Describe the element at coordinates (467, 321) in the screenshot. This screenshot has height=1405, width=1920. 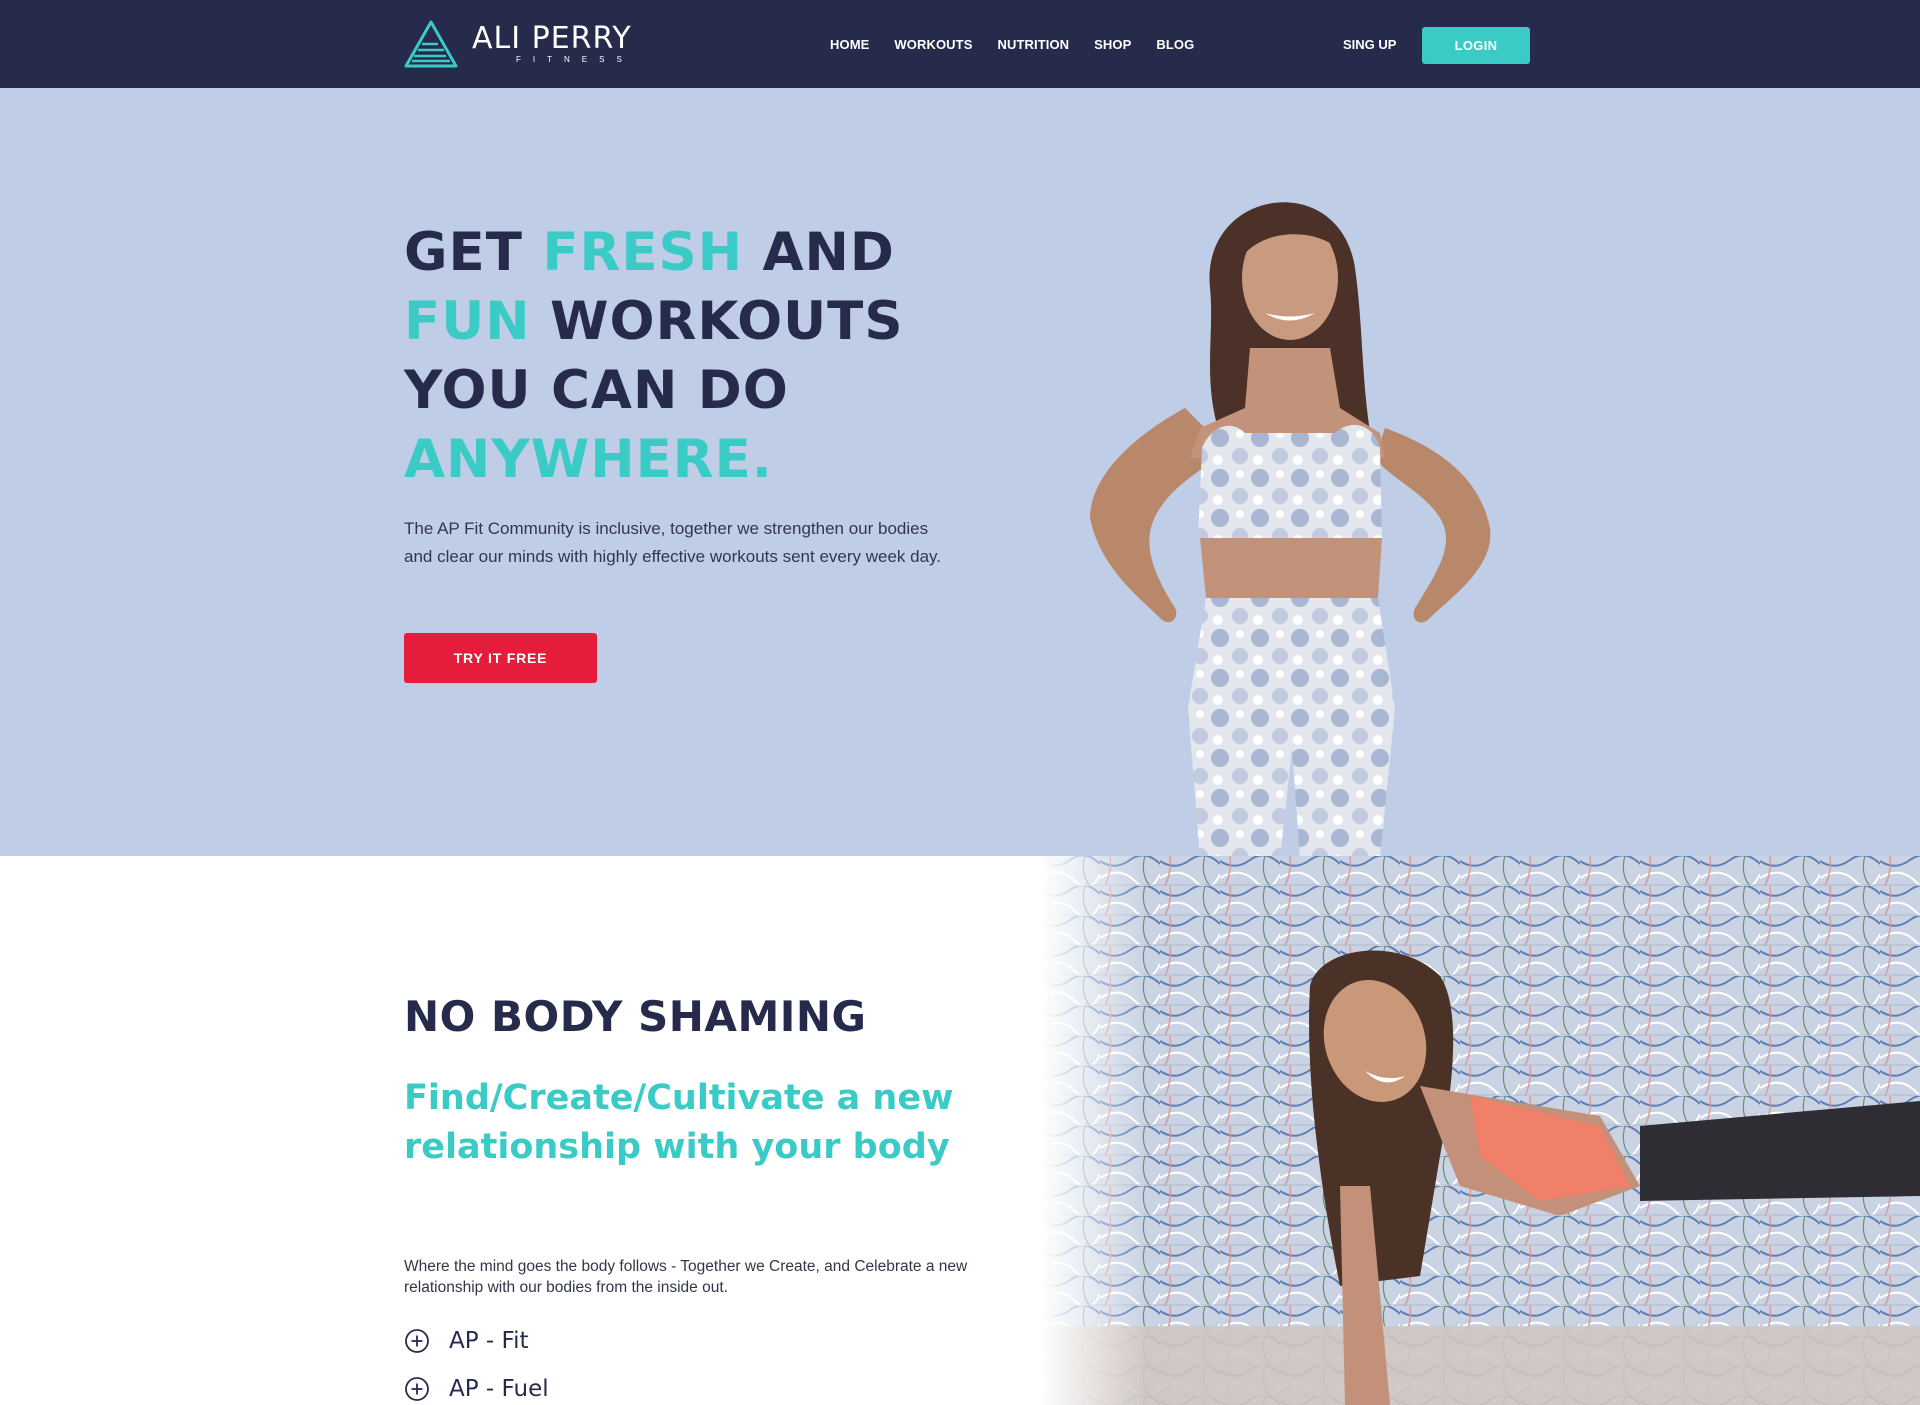
I see `title-word-fun: FUN` at that location.